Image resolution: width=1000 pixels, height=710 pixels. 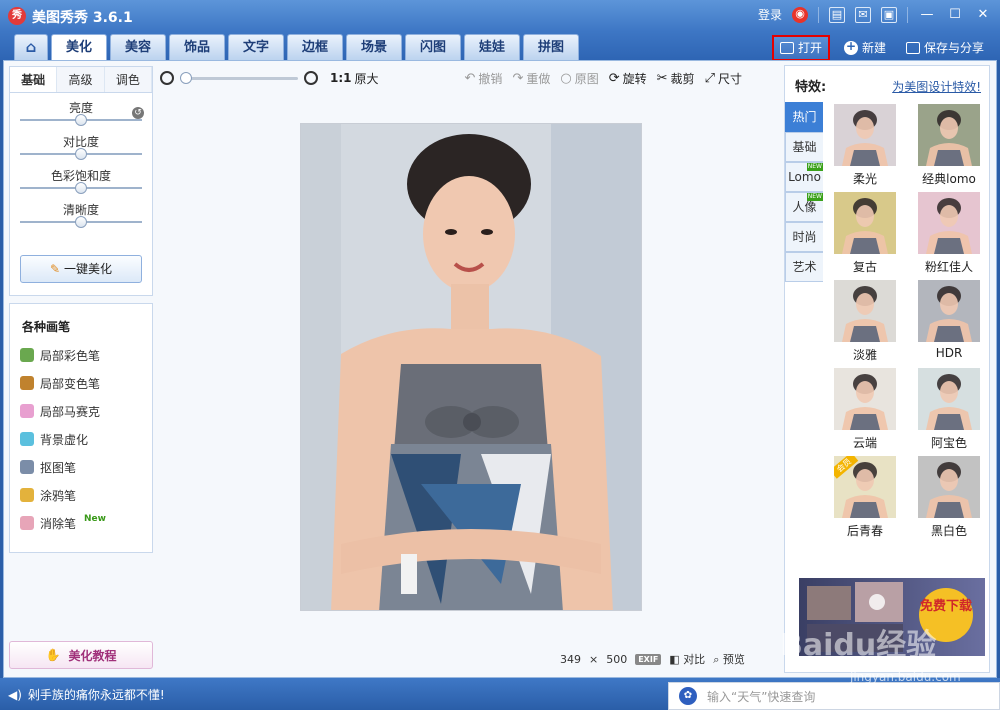 I want to click on effect-item: 粉红佳人, so click(x=949, y=234).